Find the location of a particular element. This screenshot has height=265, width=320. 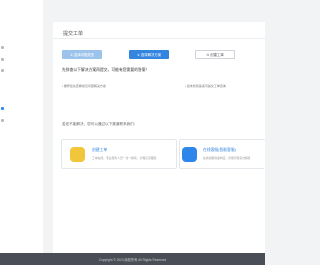

card-description: 在线客服快速响应，智能问答实时解答 is located at coordinates (227, 158).